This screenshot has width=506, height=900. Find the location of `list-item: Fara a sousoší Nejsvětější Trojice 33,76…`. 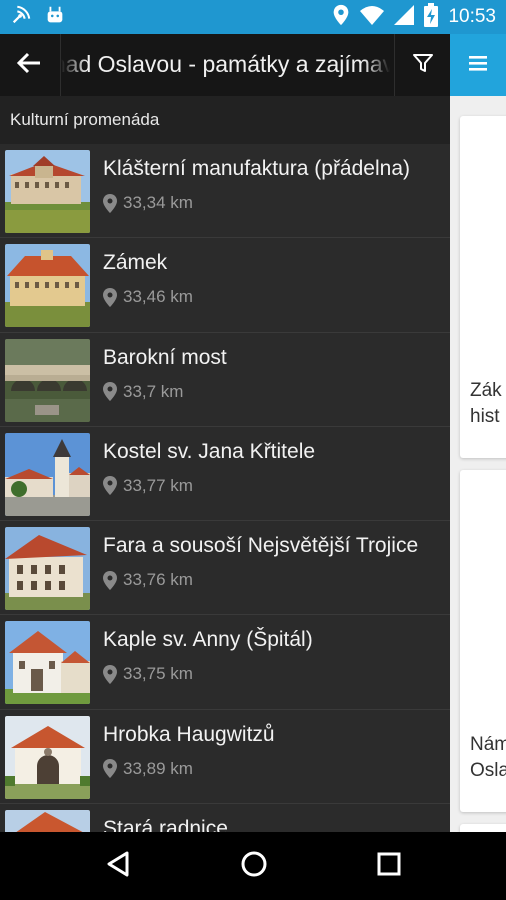

list-item: Fara a sousoší Nejsvětější Trojice 33,76… is located at coordinates (225, 568).